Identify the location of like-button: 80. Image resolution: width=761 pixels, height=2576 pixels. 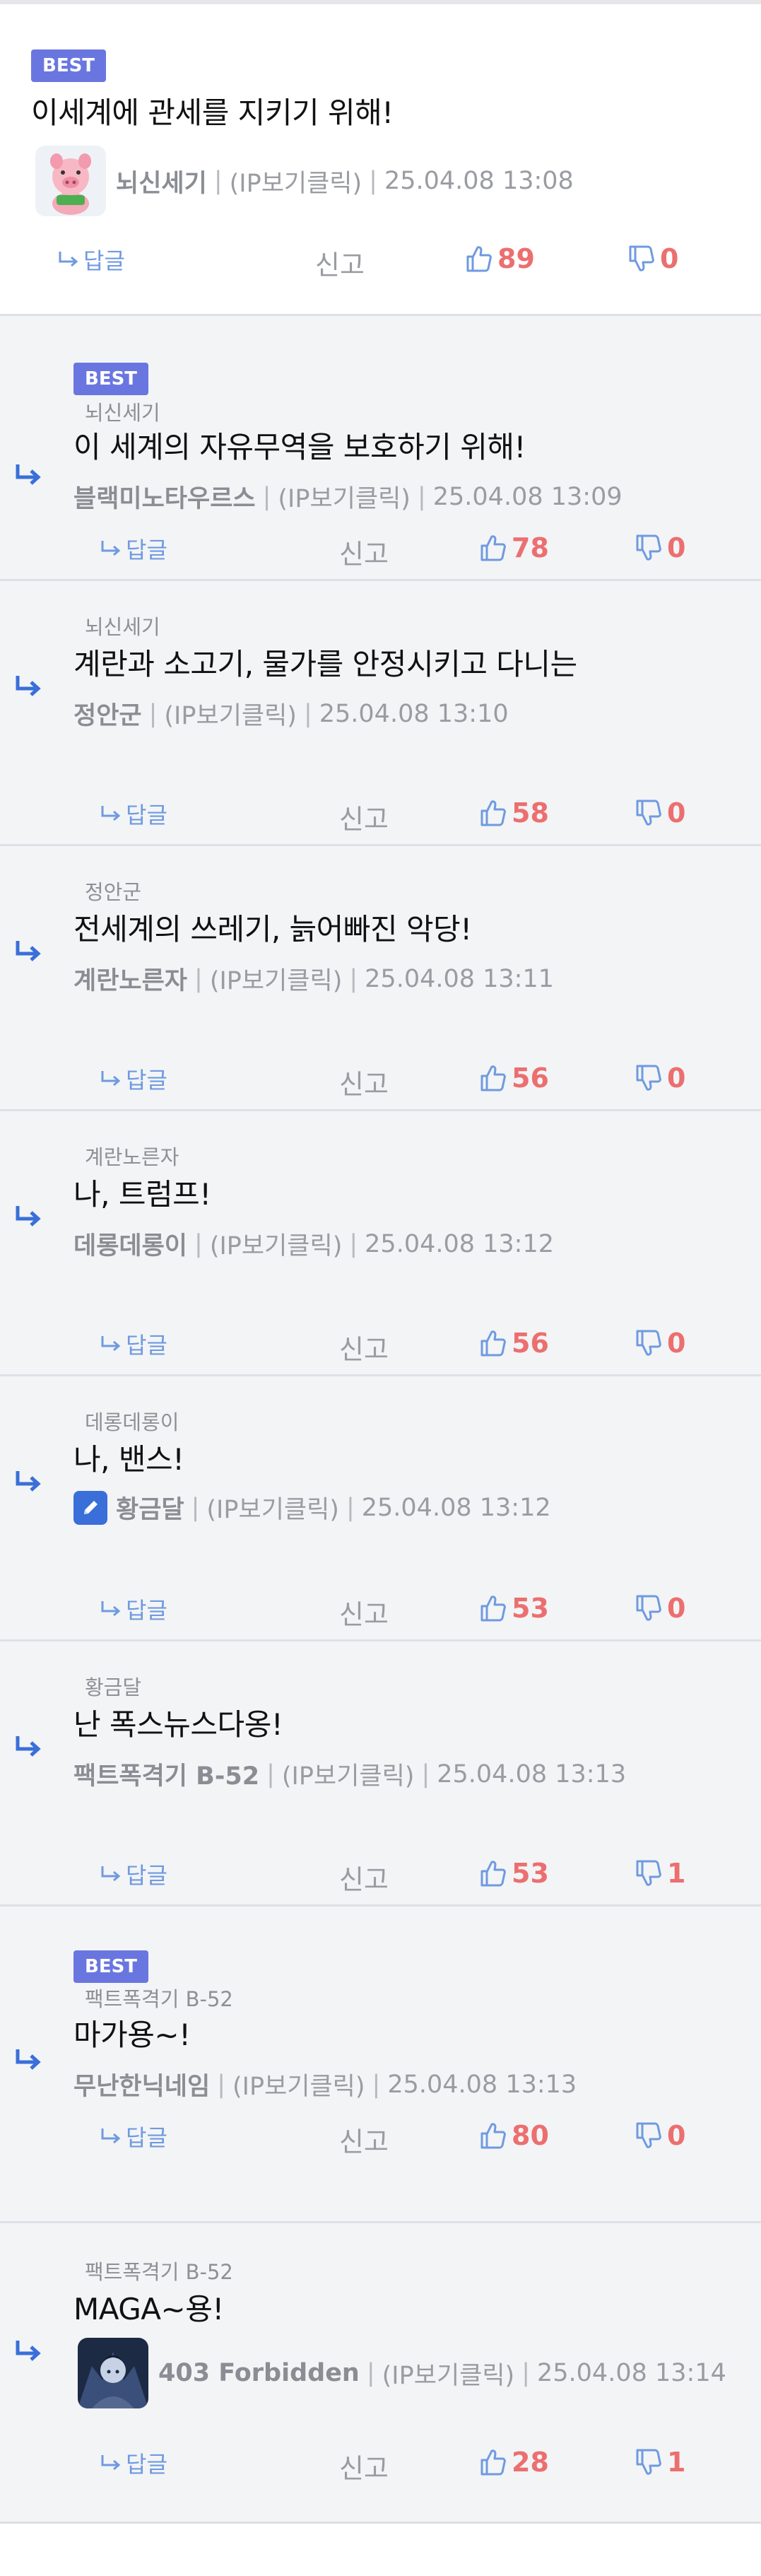
(513, 2135).